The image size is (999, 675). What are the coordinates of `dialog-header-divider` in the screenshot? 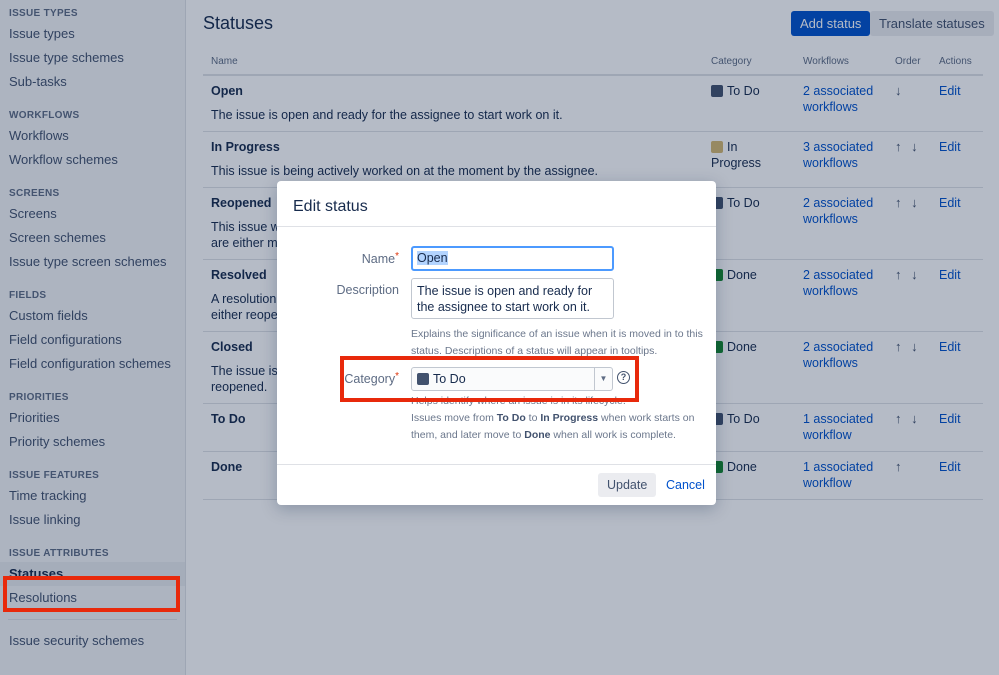 It's located at (496, 226).